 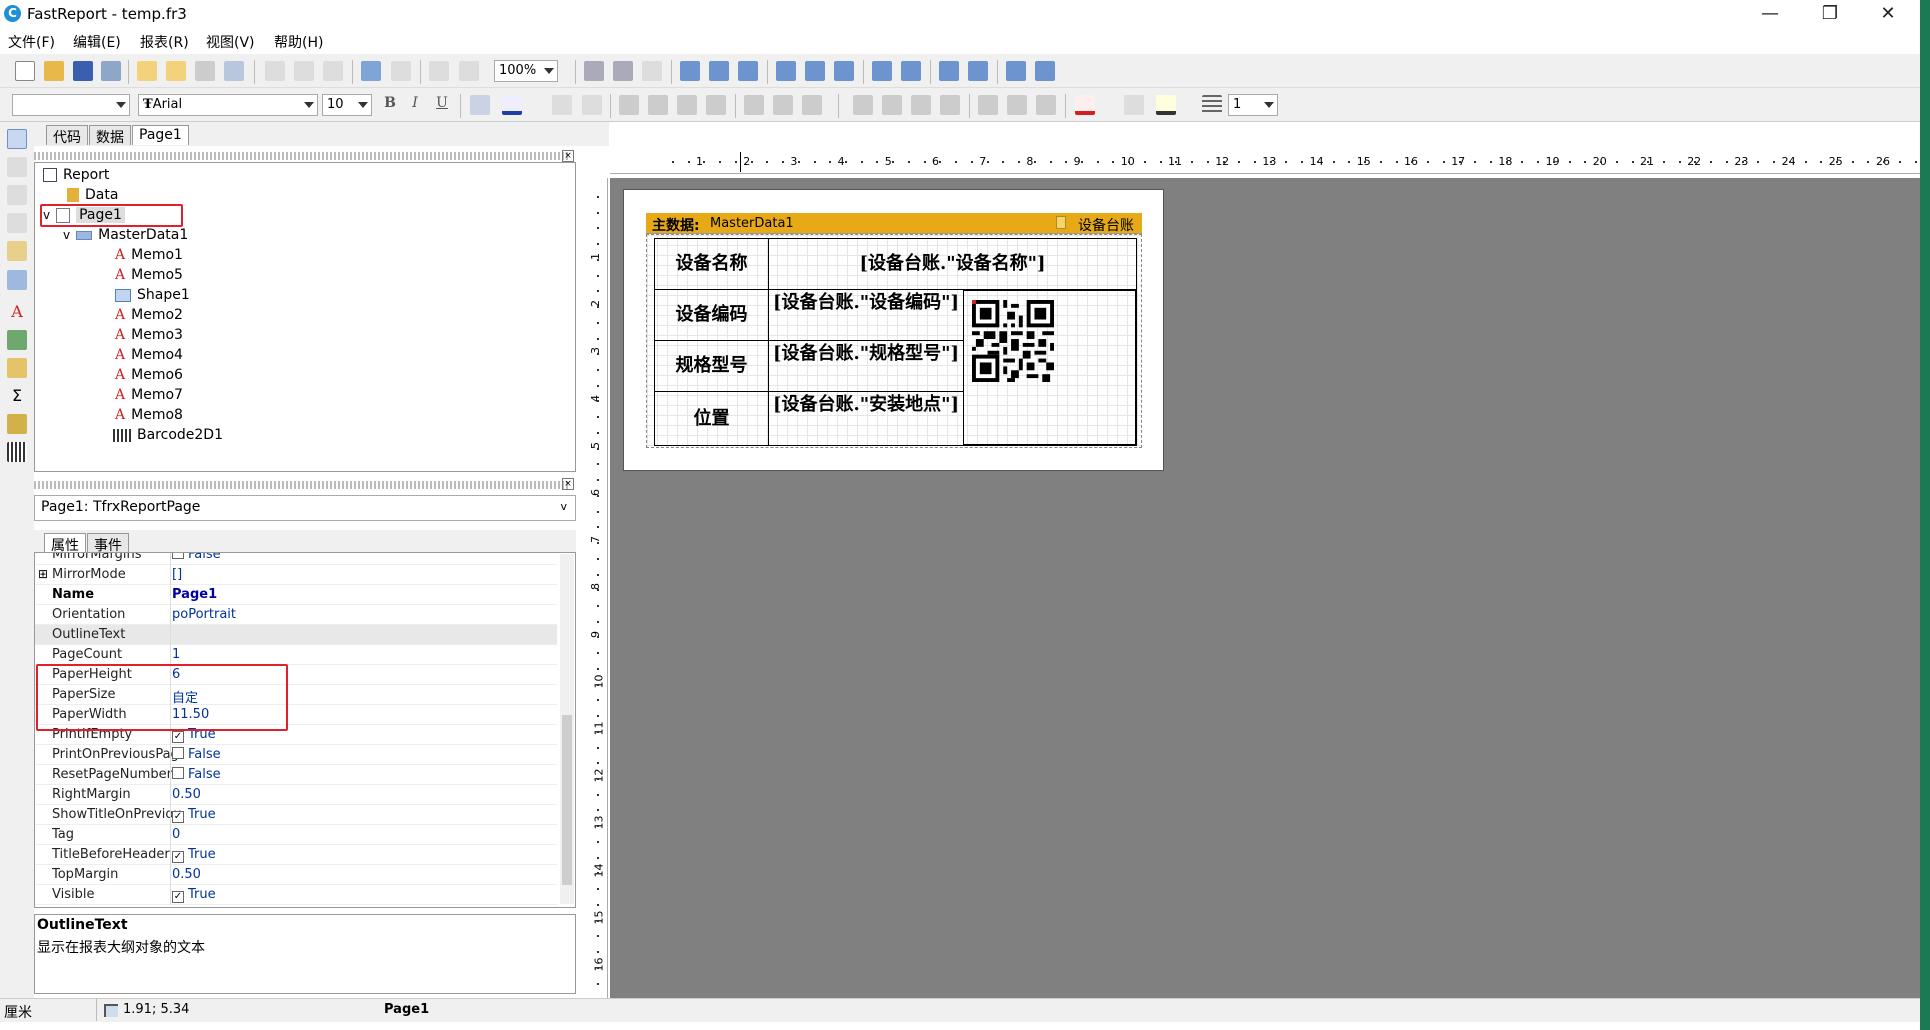 I want to click on tree-node-memo6: A Memo6, so click(x=149, y=375).